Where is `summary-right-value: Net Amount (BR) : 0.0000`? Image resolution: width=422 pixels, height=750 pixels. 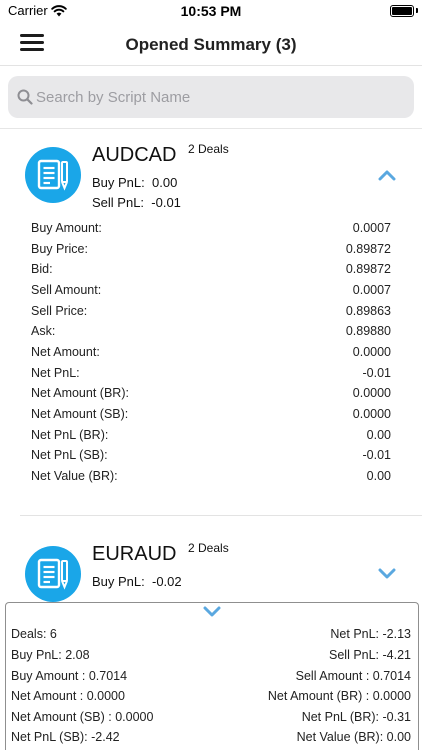 summary-right-value: Net Amount (BR) : 0.0000 is located at coordinates (339, 696).